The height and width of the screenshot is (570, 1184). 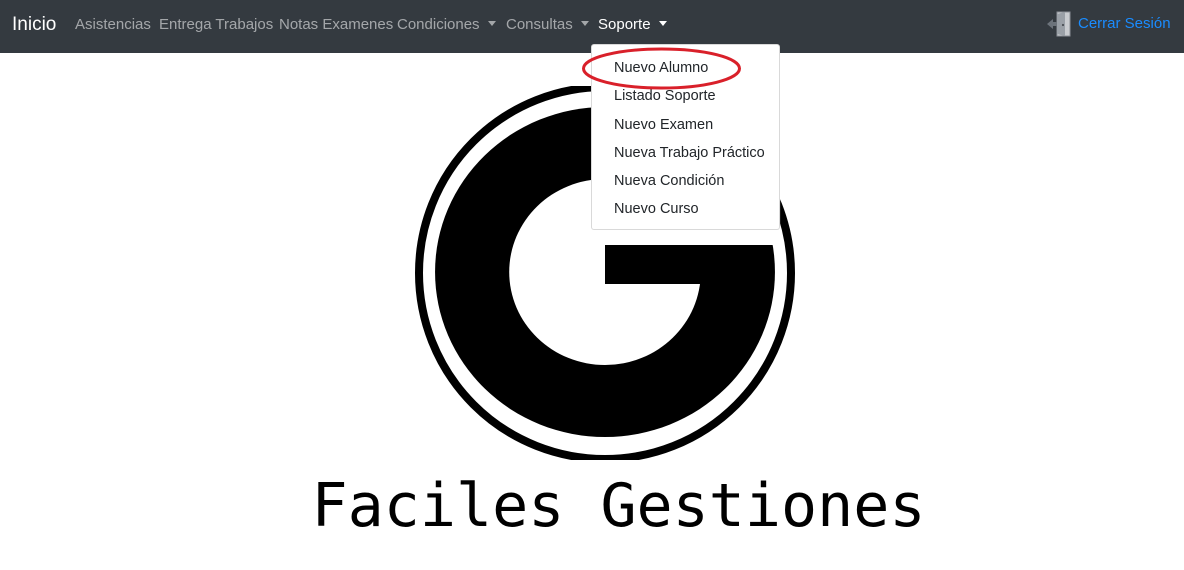 I want to click on nav-asistencias: Asistencias, so click(x=113, y=25).